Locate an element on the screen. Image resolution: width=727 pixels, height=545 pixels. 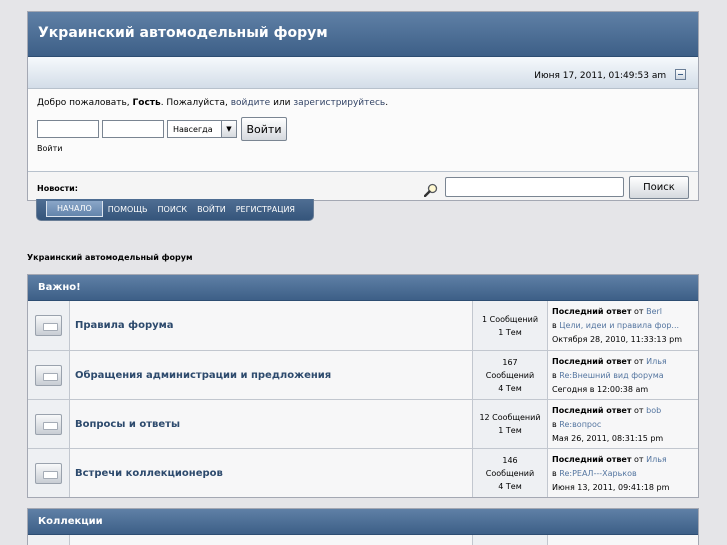
board-stats: 167 Сообщений 4 Тем is located at coordinates (510, 375).